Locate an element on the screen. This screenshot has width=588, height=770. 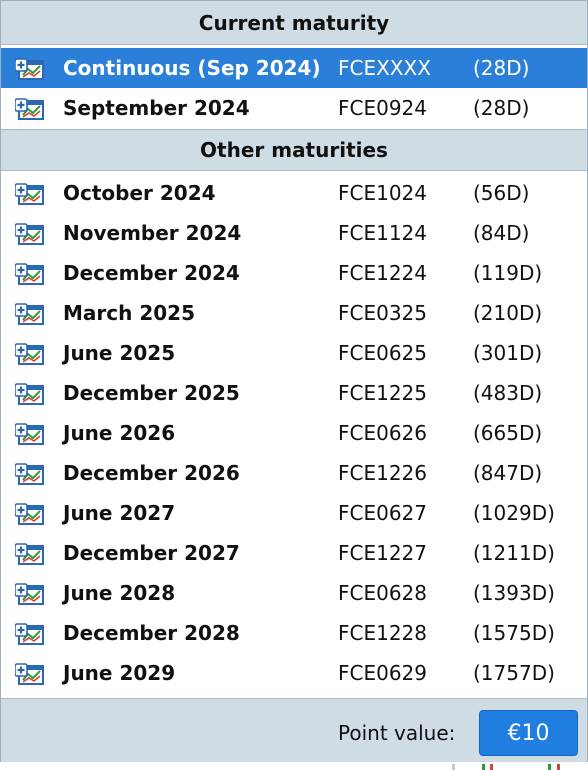
days-to-expiry: (210D) is located at coordinates (508, 313).